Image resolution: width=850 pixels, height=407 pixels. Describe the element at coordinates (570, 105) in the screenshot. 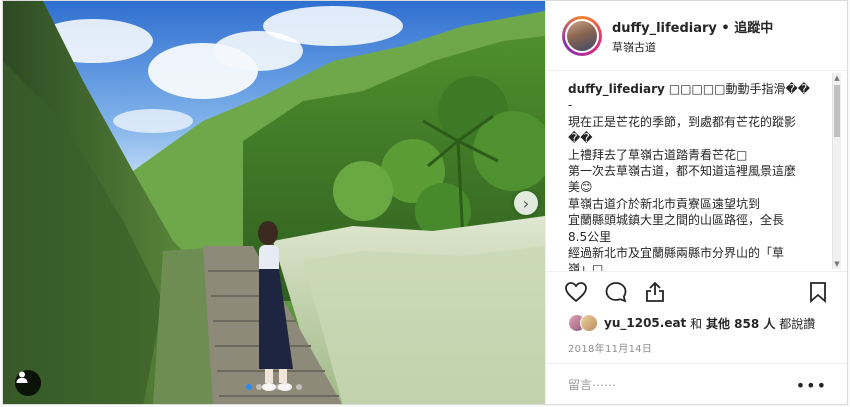

I see `caption-line: -` at that location.